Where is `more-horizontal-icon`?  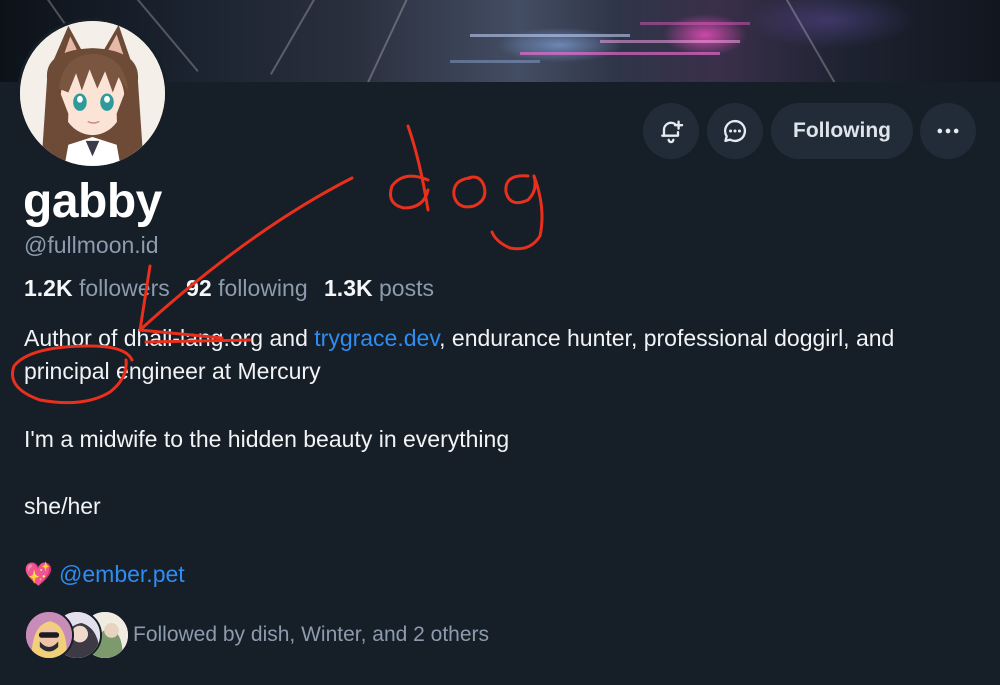 more-horizontal-icon is located at coordinates (948, 131).